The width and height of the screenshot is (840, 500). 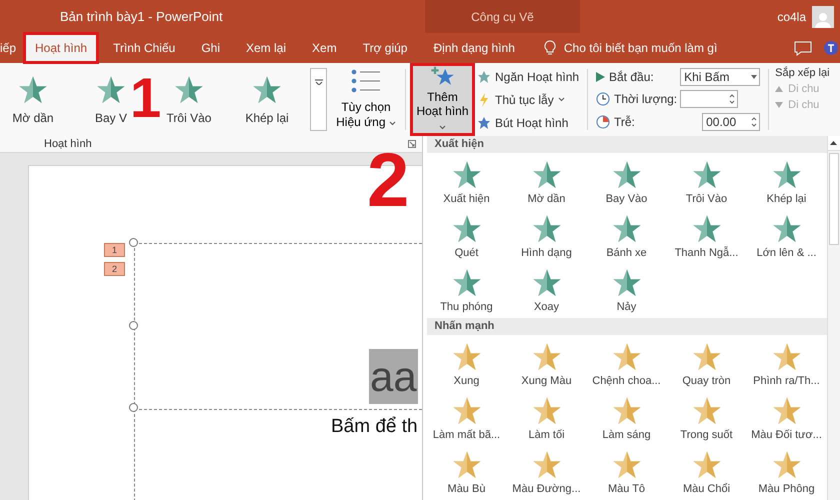 I want to click on ribbon-tab: Xem, so click(x=324, y=48).